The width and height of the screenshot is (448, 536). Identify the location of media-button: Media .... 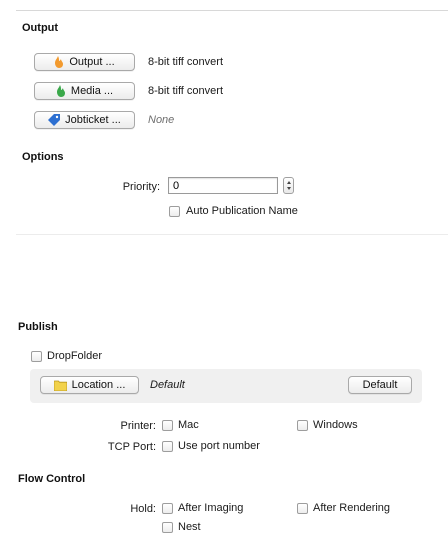
(84, 91).